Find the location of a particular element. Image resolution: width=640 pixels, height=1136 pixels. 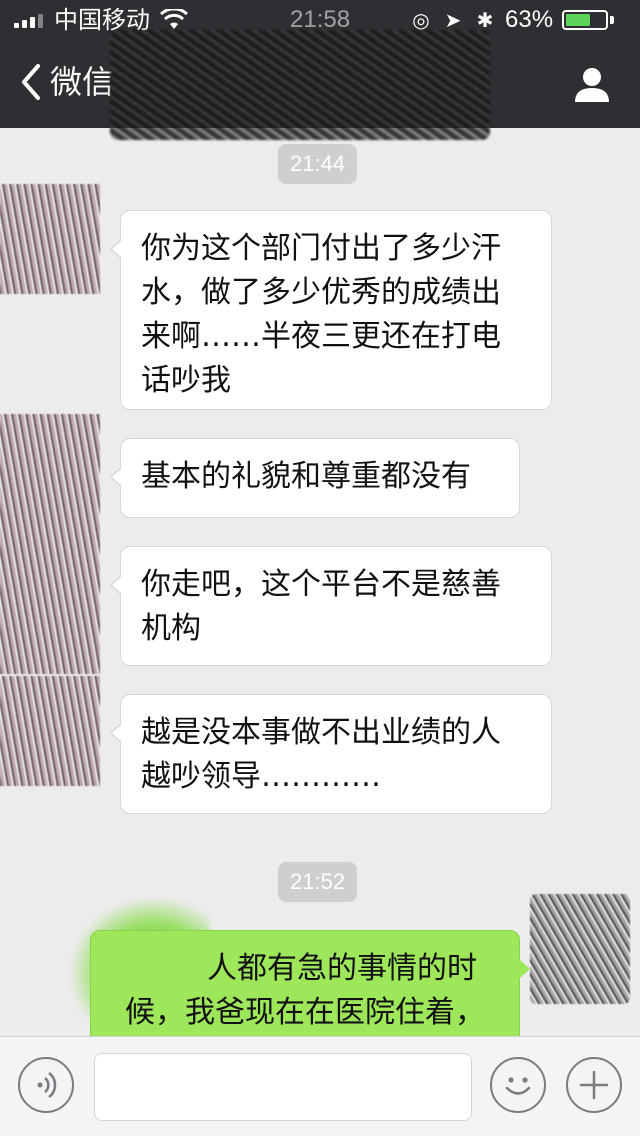

emoji-button is located at coordinates (518, 1085).